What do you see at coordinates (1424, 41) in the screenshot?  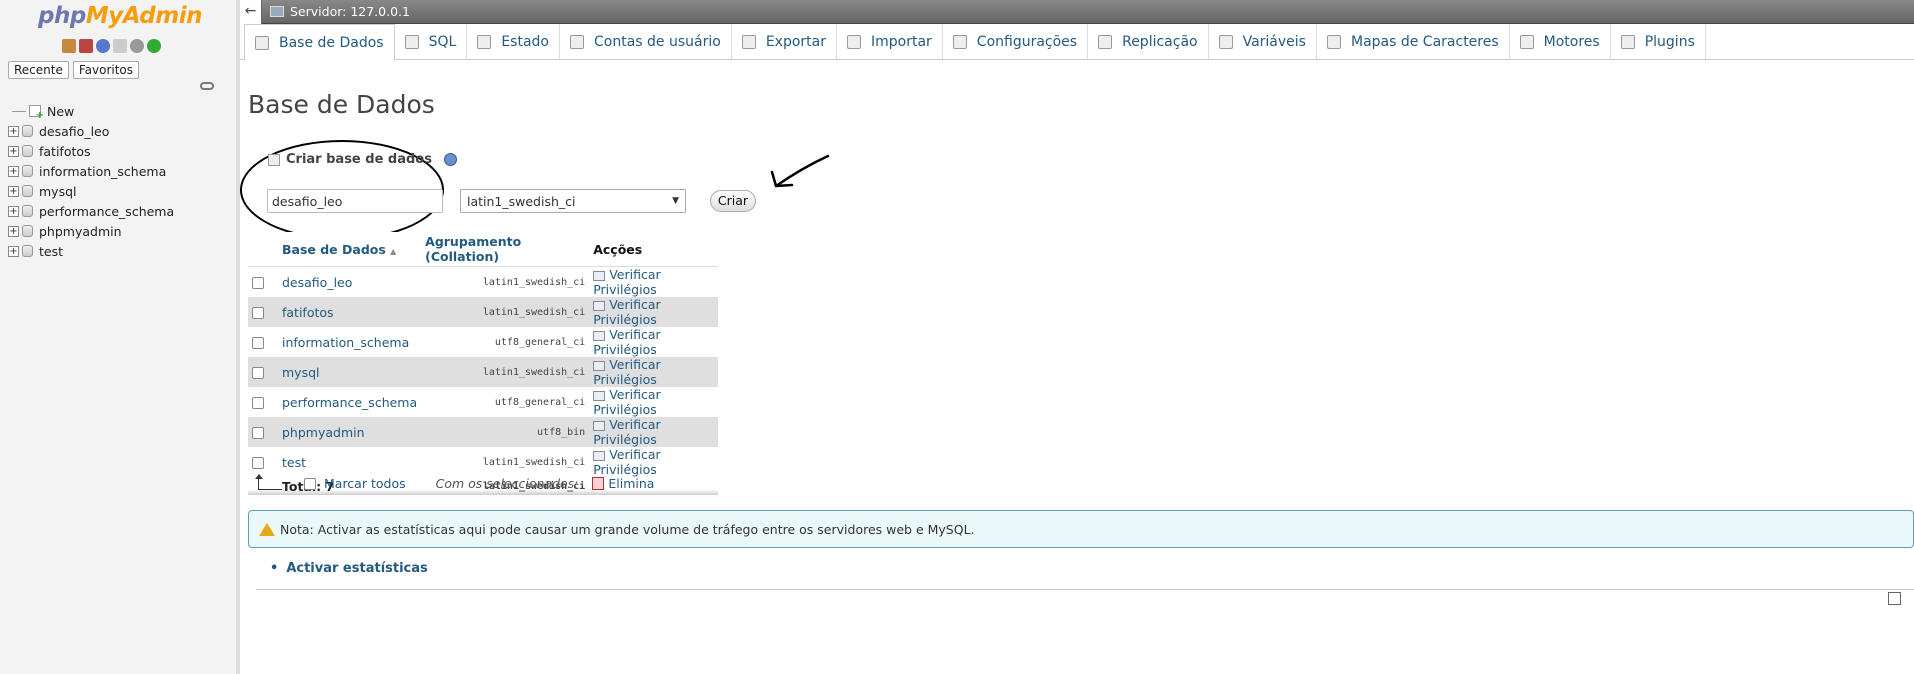 I see `tab-label: Mapas de Caracteres` at bounding box center [1424, 41].